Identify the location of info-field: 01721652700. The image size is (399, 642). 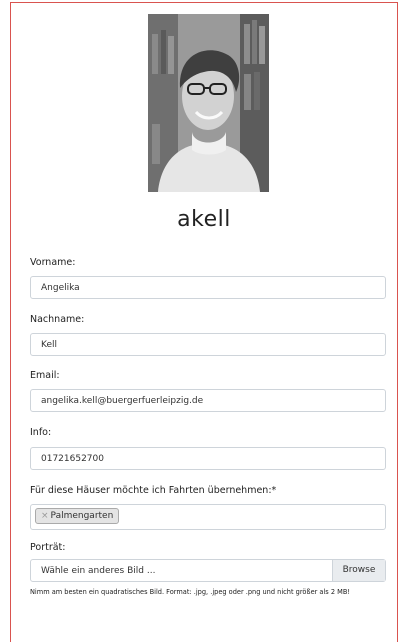
(208, 458).